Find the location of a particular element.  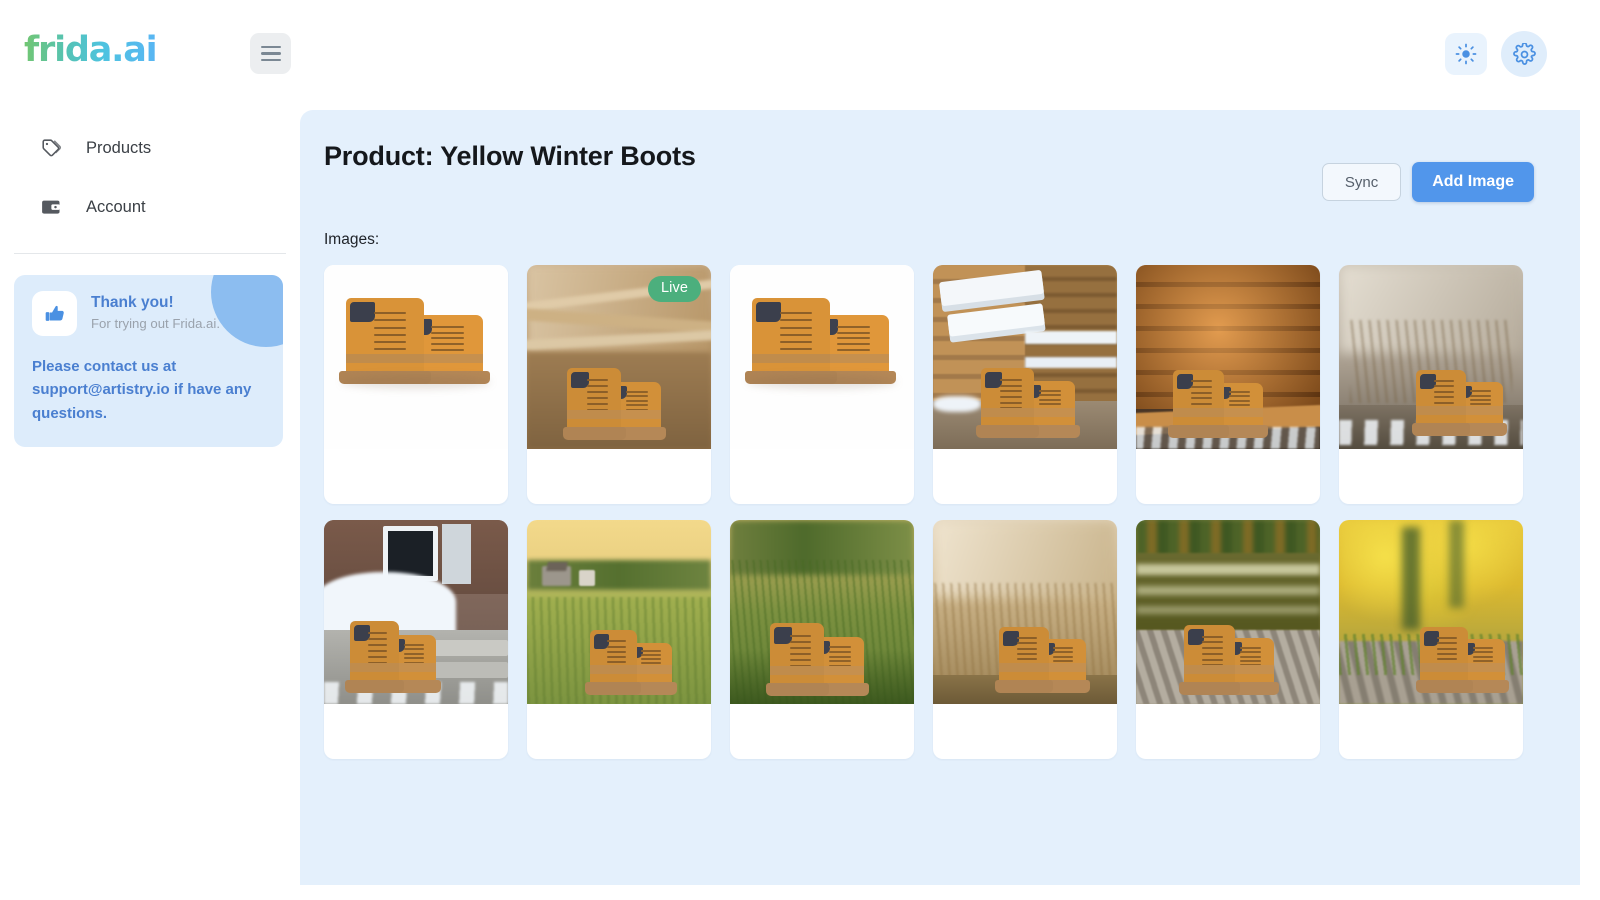

sidebar-item-account: Account is located at coordinates (150, 207).